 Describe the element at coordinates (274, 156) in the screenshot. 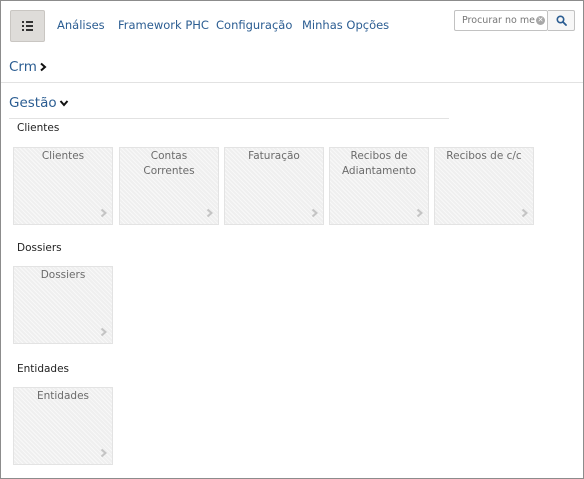

I see `tile-label: Faturação` at that location.